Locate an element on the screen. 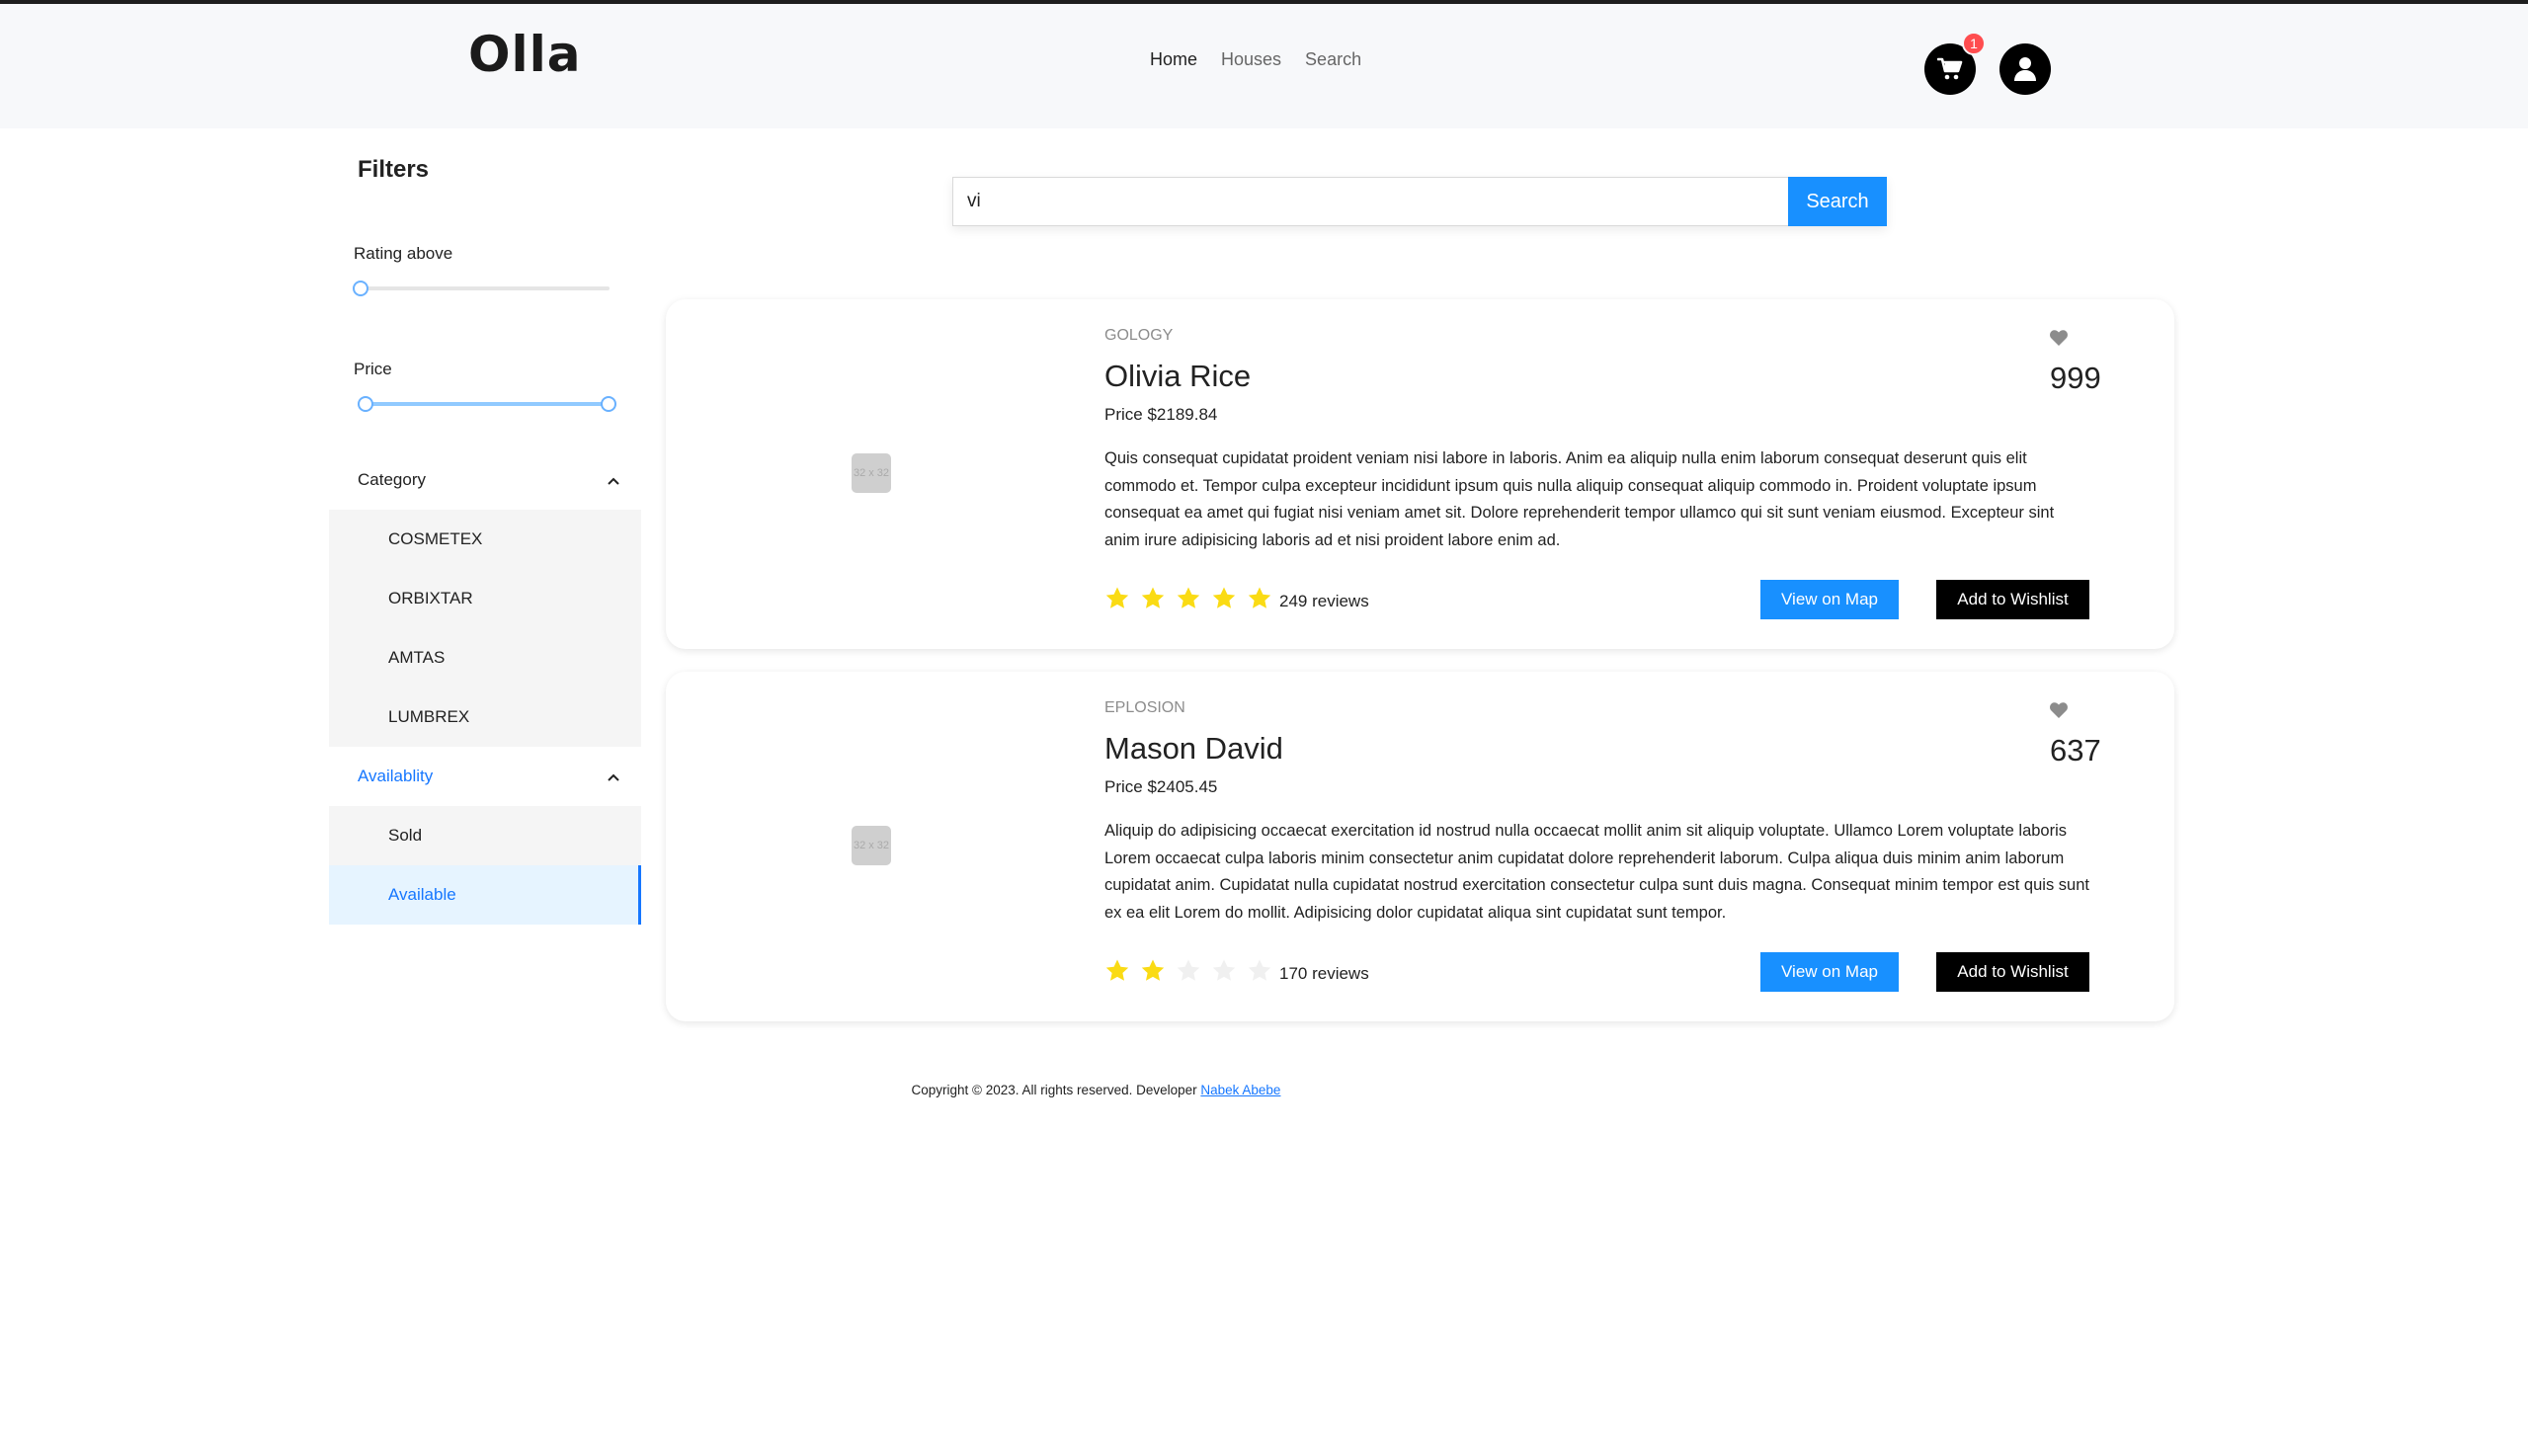 The height and width of the screenshot is (1456, 2528). category-item-cosmetex: COSMETEX is located at coordinates (485, 539).